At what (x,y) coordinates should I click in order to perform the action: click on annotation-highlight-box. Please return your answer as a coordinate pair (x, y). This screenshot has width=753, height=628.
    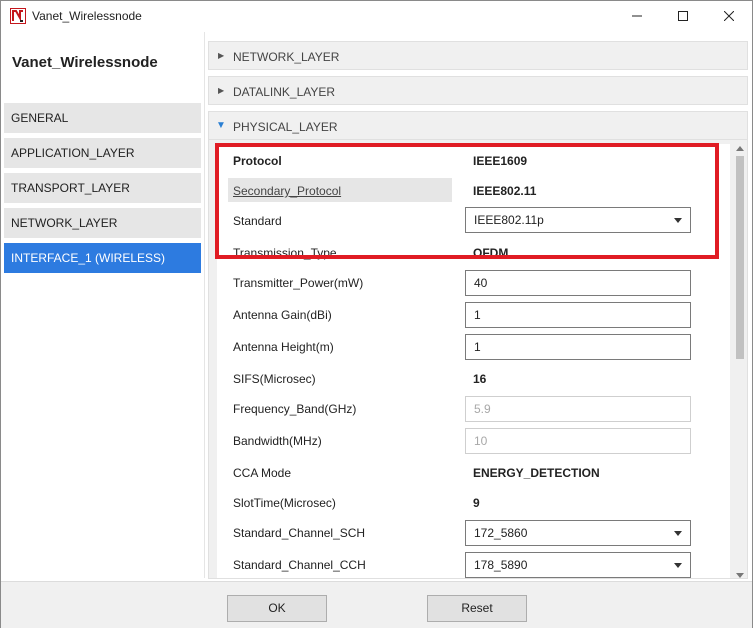
    Looking at the image, I should click on (467, 201).